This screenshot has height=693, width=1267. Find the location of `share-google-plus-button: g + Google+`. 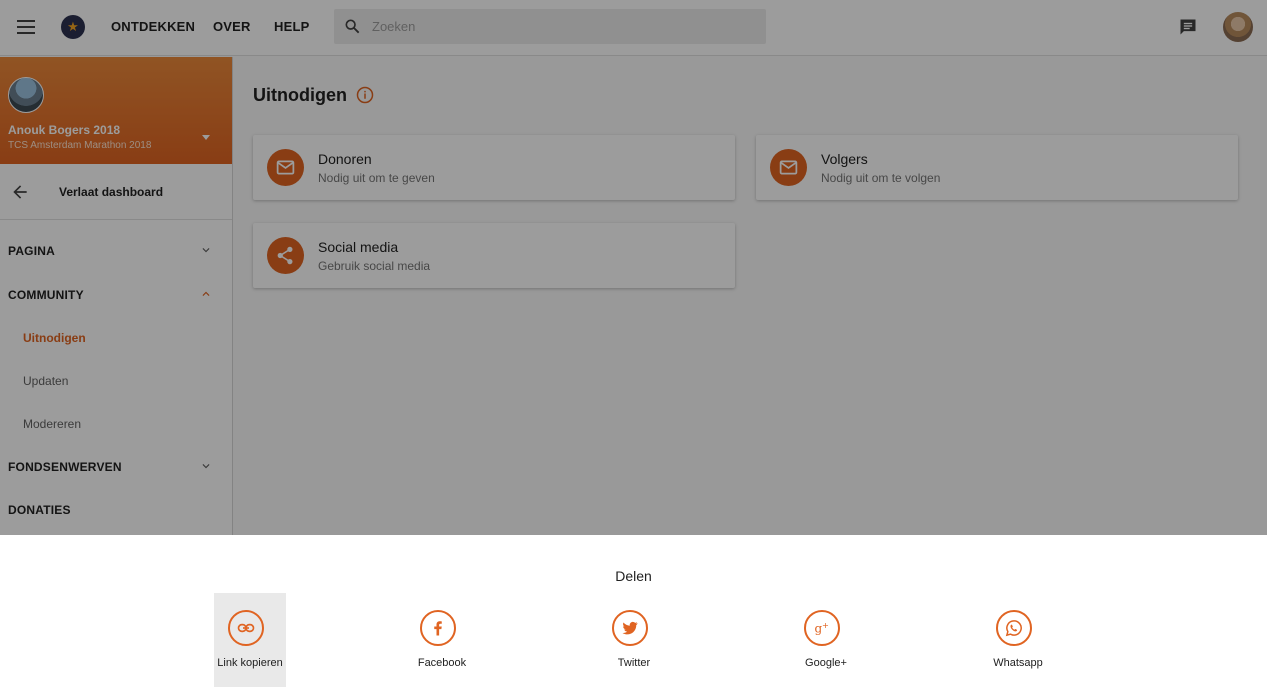

share-google-plus-button: g + Google+ is located at coordinates (826, 640).